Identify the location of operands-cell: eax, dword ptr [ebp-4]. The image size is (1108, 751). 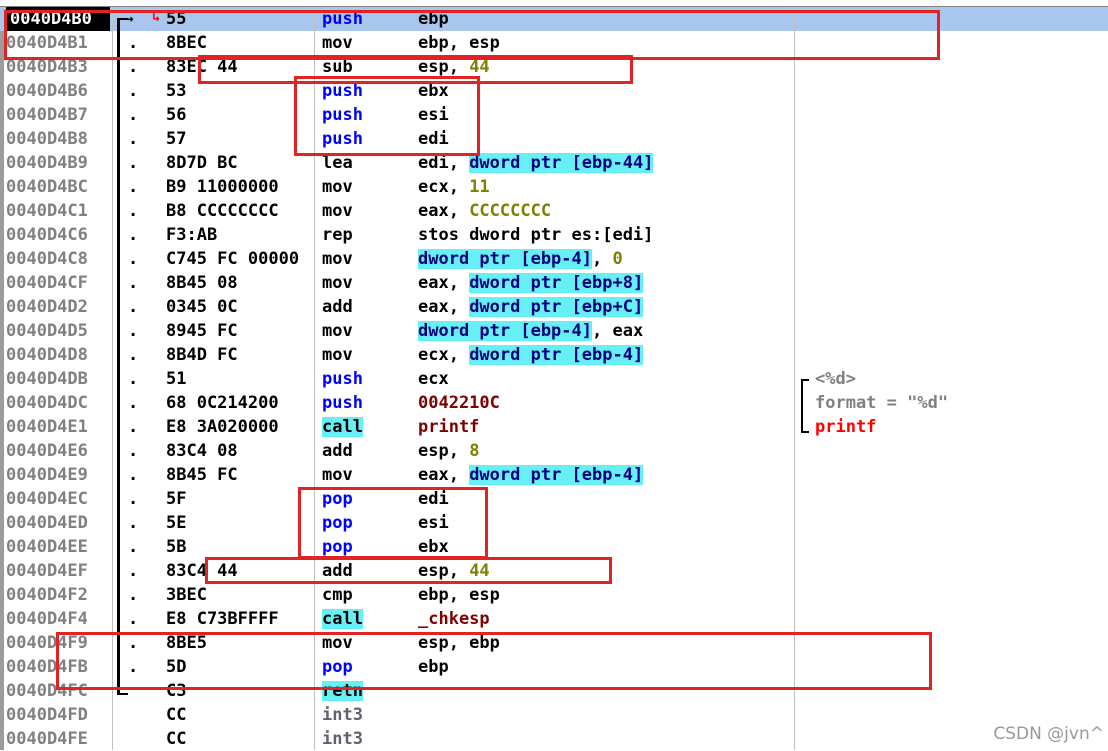
(531, 475).